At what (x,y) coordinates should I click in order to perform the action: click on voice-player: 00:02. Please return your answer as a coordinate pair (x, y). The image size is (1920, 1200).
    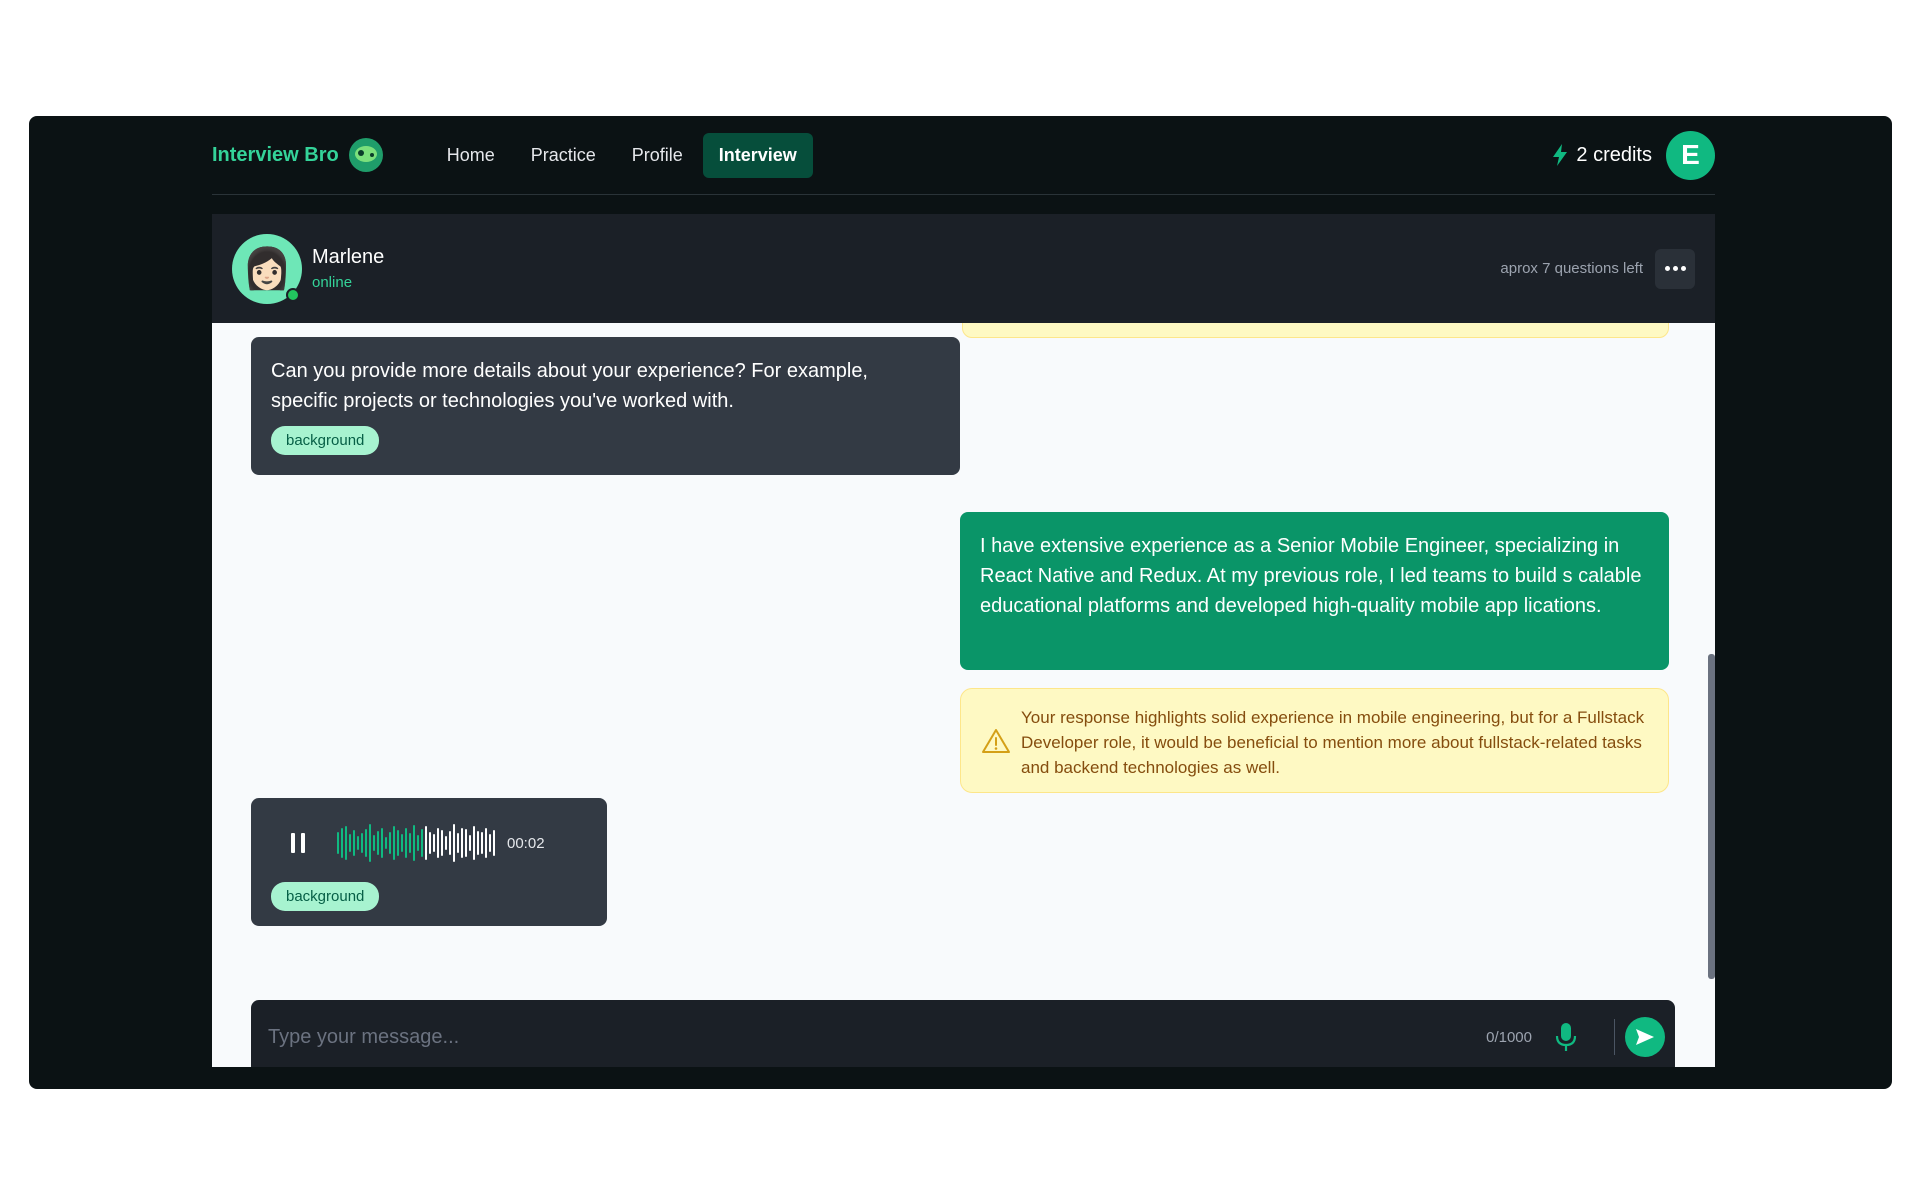
    Looking at the image, I should click on (429, 843).